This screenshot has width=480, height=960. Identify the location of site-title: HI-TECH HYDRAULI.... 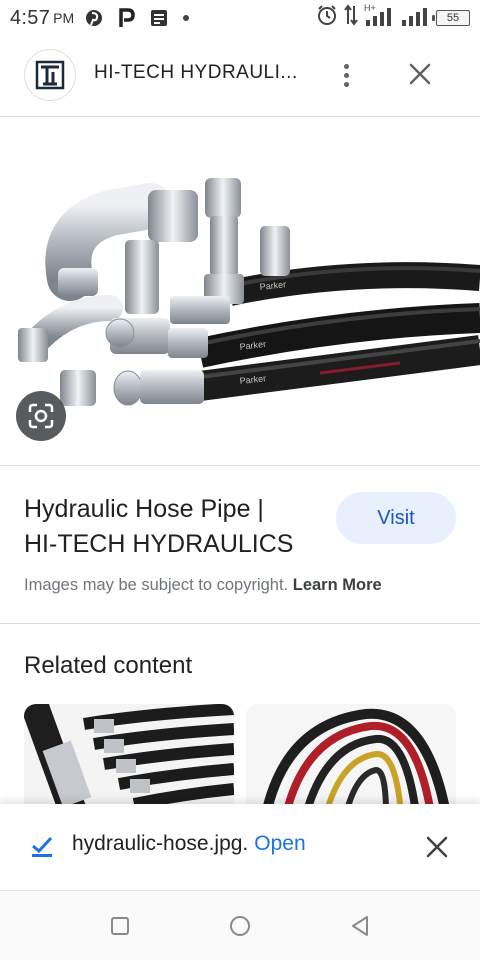
(196, 73).